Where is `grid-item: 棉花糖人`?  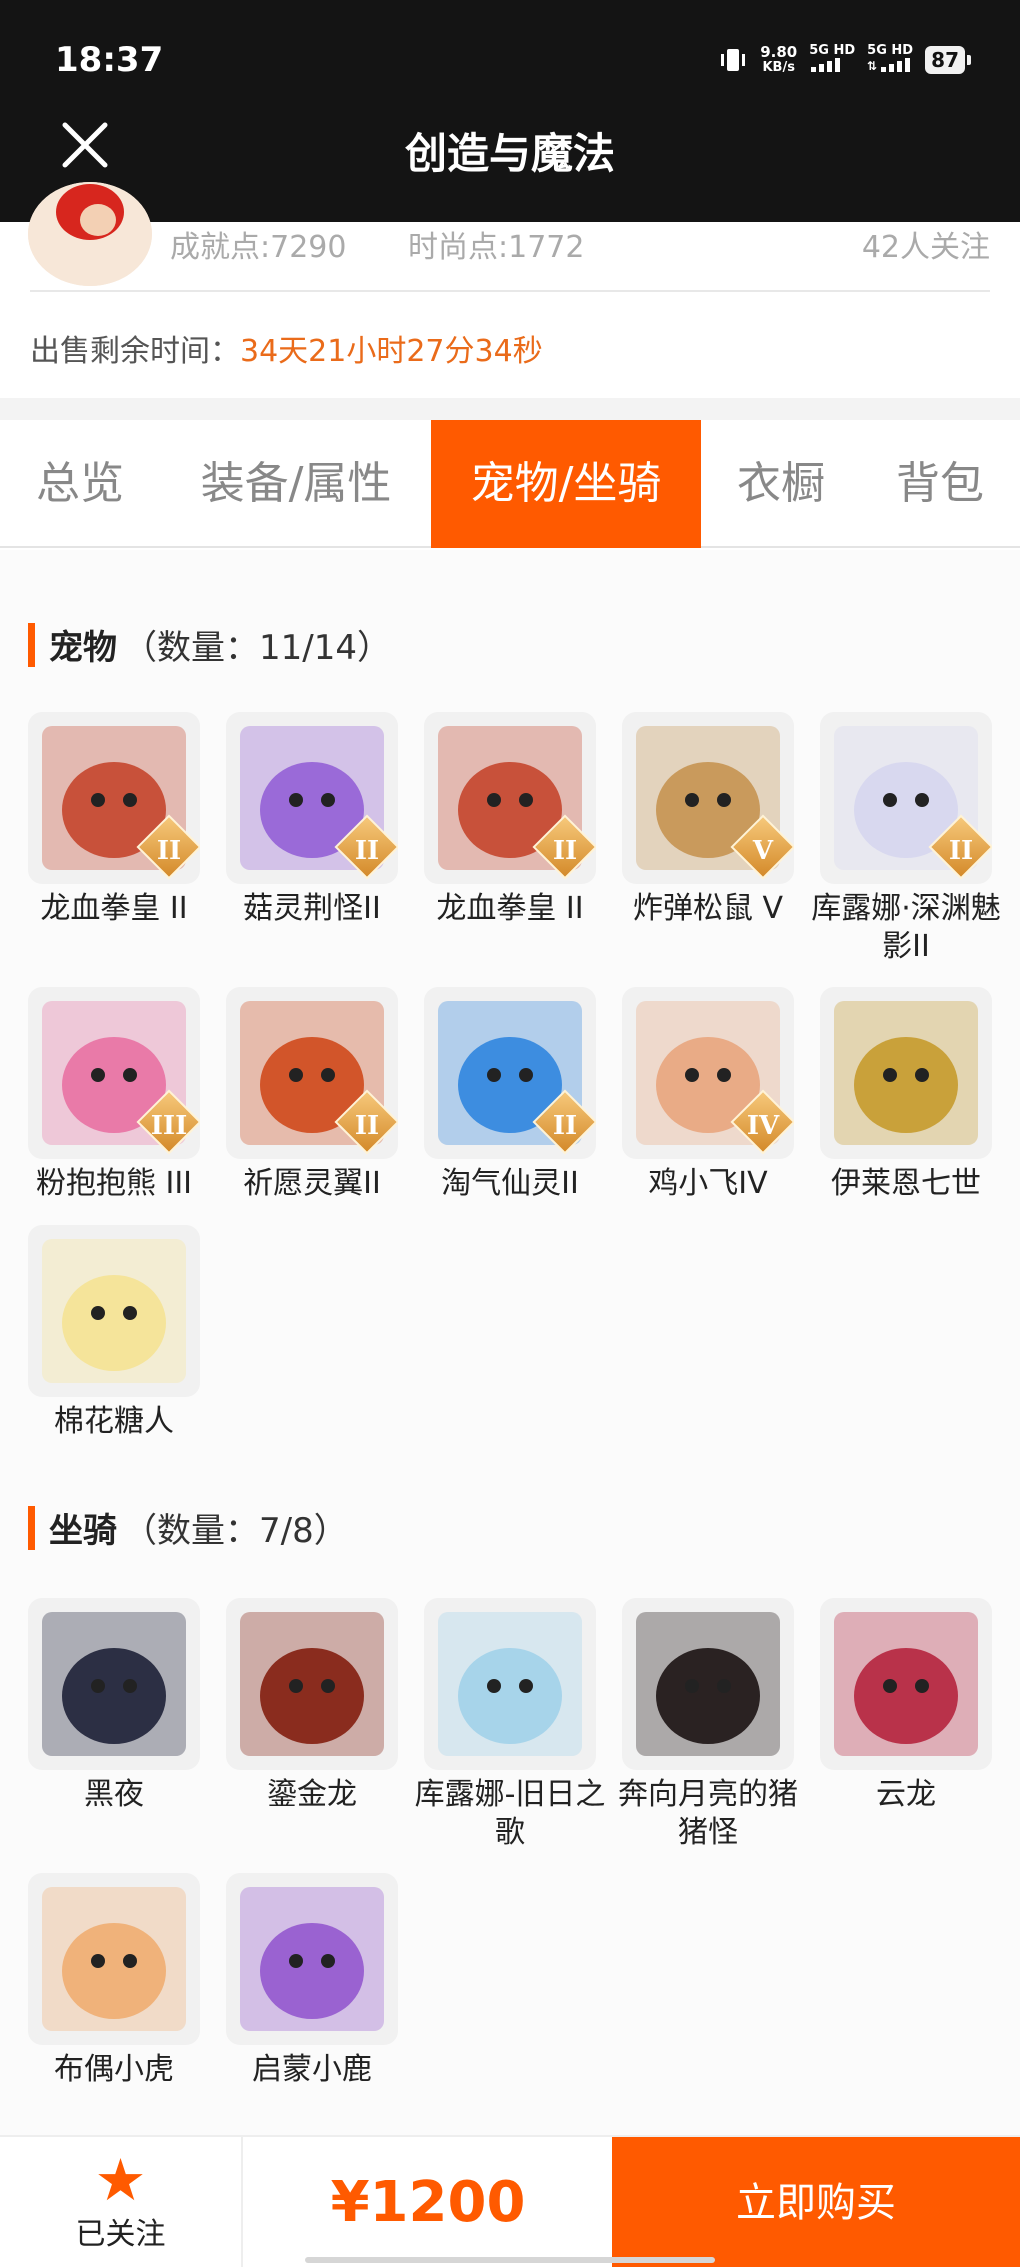 grid-item: 棉花糖人 is located at coordinates (114, 1333).